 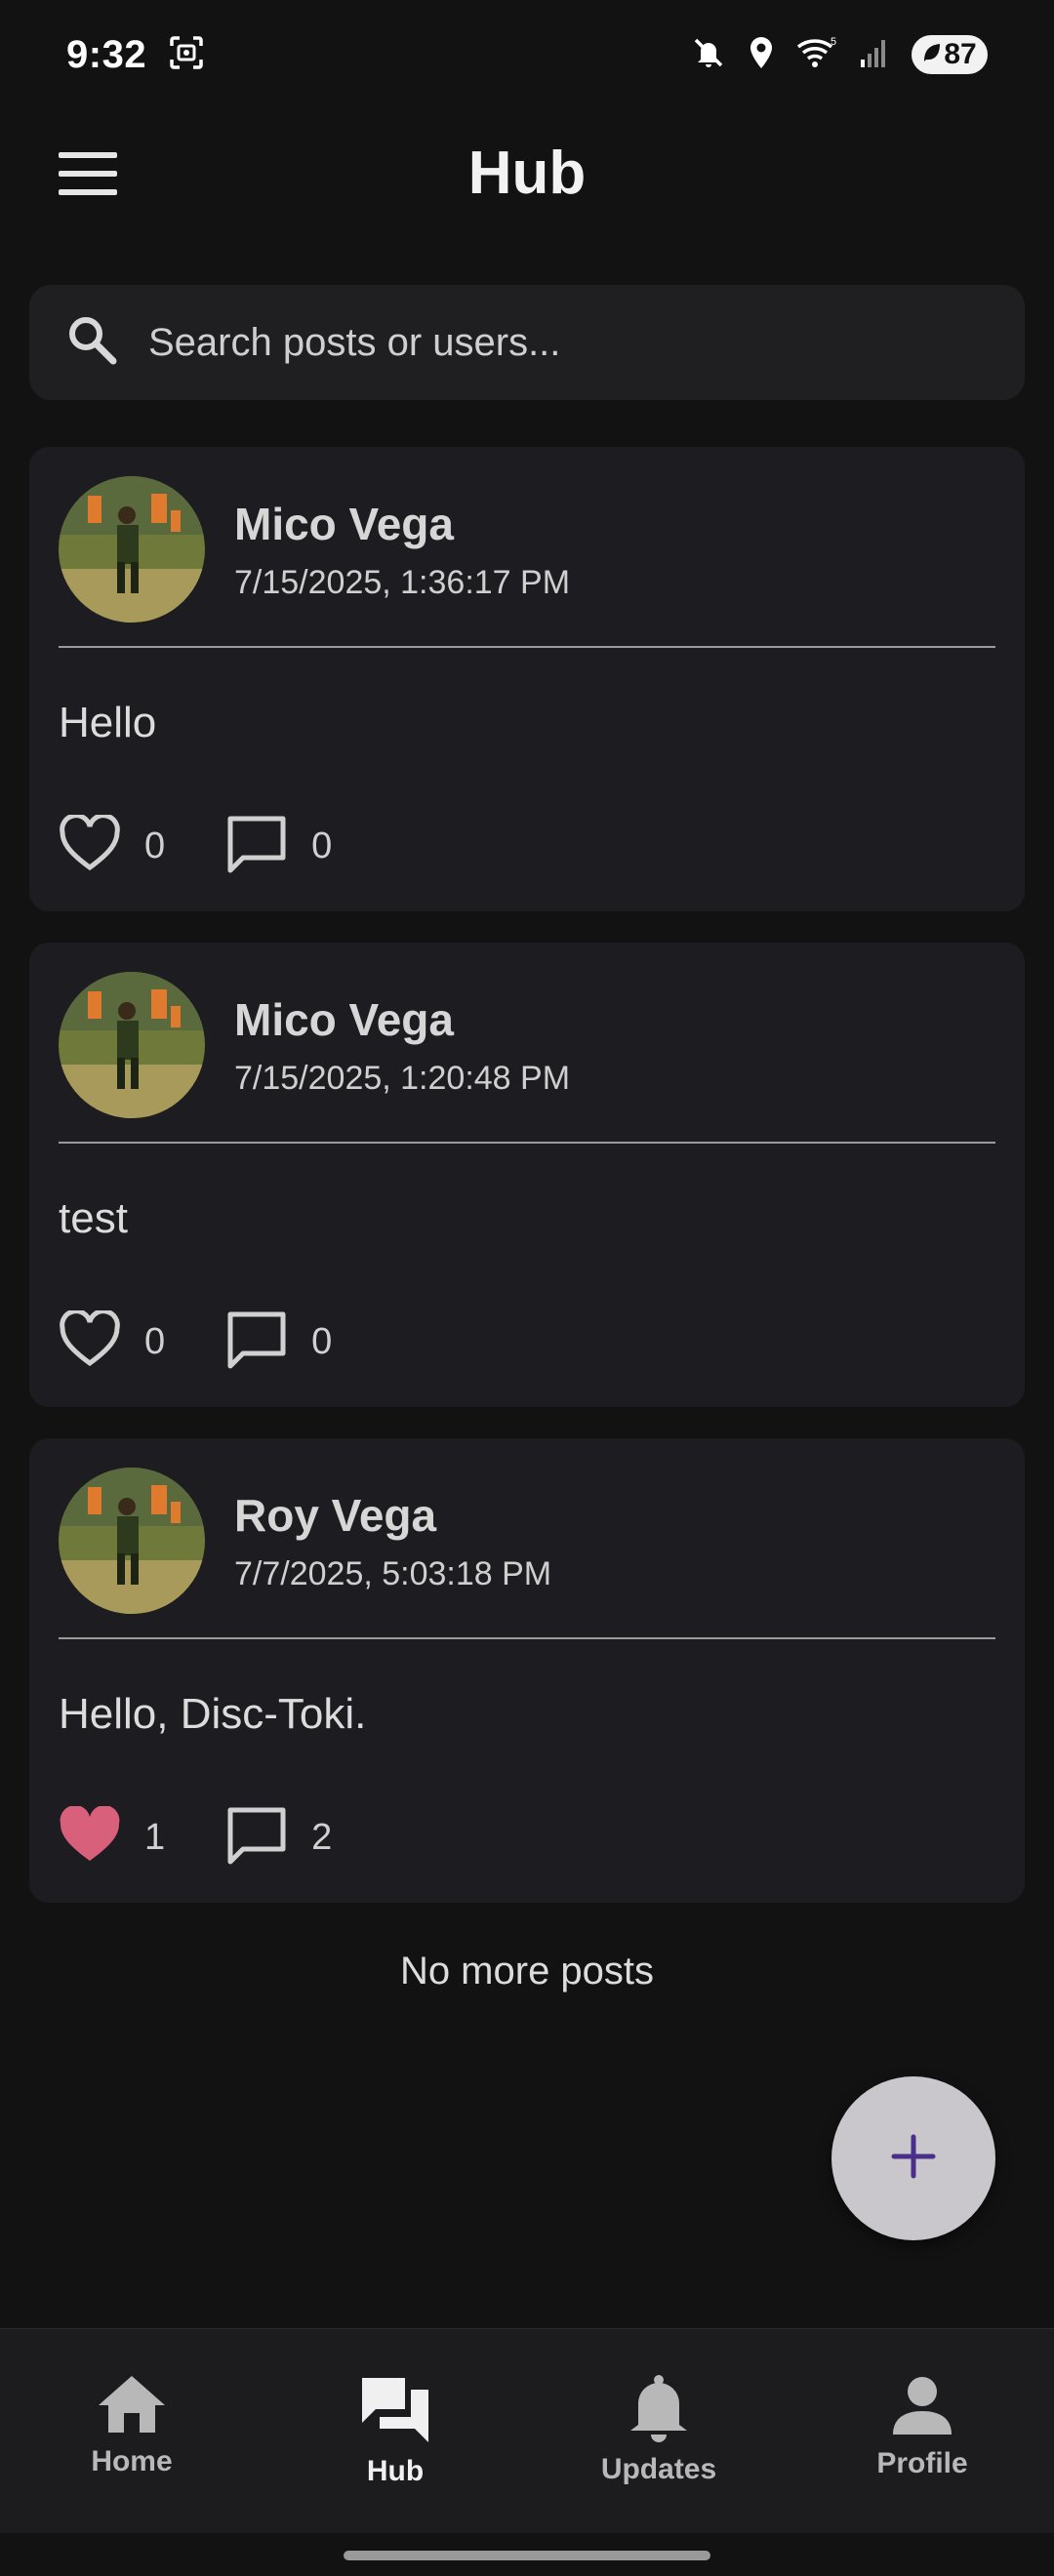 I want to click on page-title: Hub, so click(x=527, y=173).